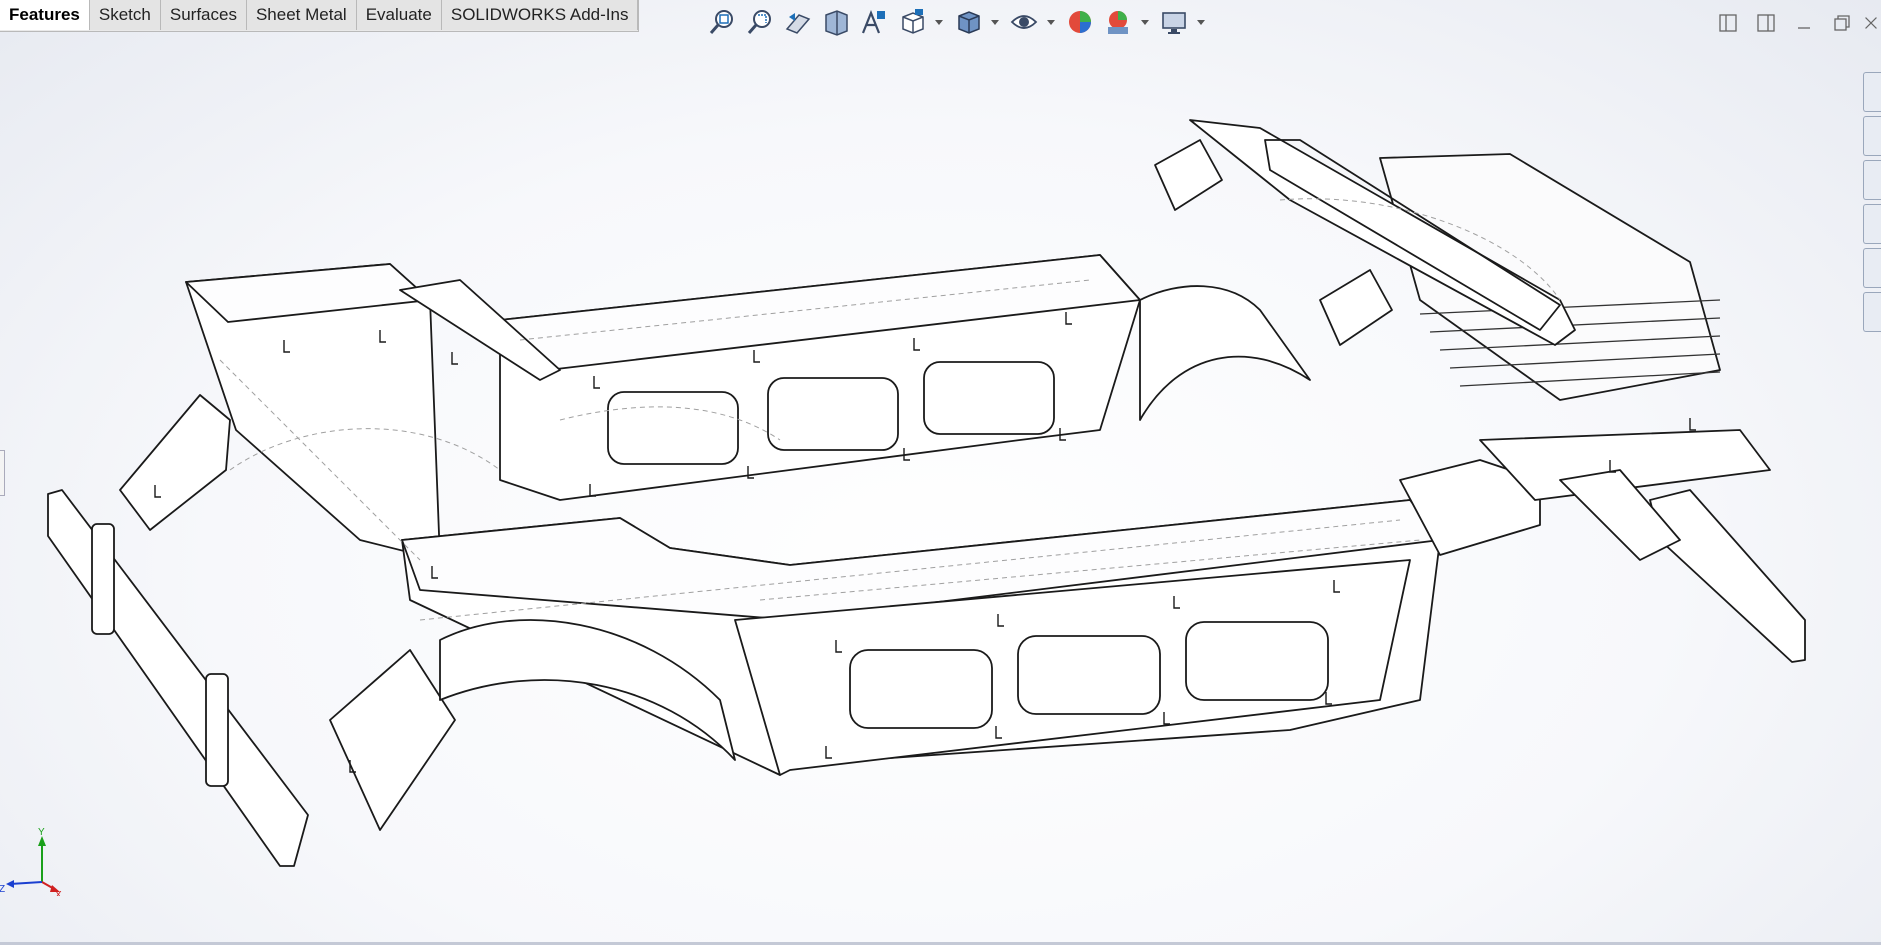 This screenshot has width=1881, height=945. I want to click on display-style-icon, so click(968, 22).